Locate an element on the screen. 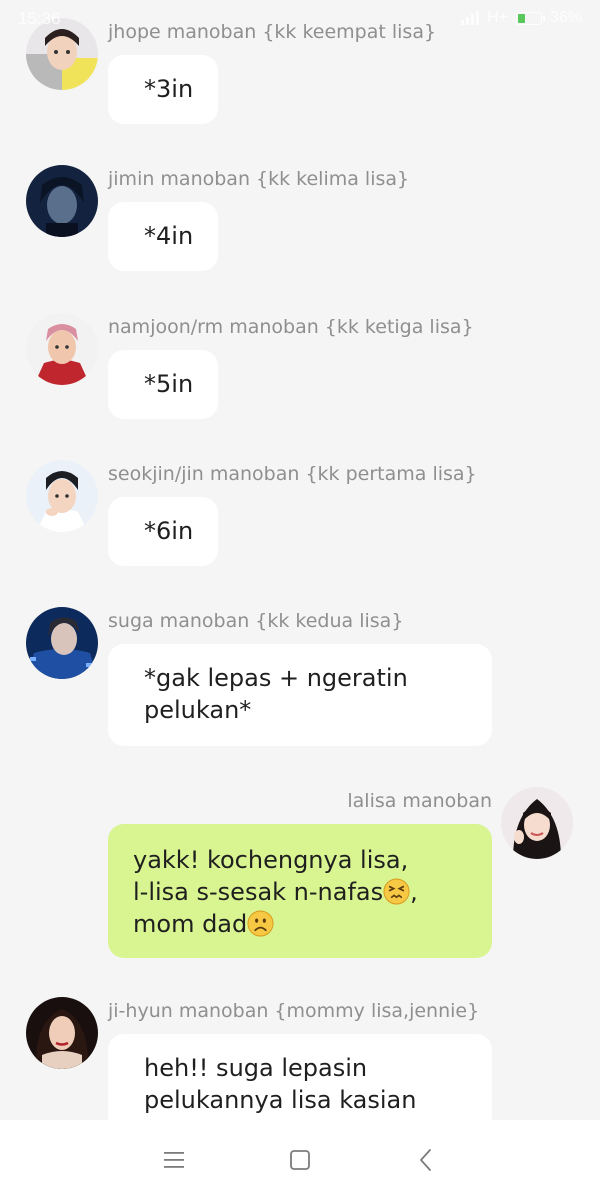 The image size is (600, 1200). frowning-face-emoji is located at coordinates (260, 923).